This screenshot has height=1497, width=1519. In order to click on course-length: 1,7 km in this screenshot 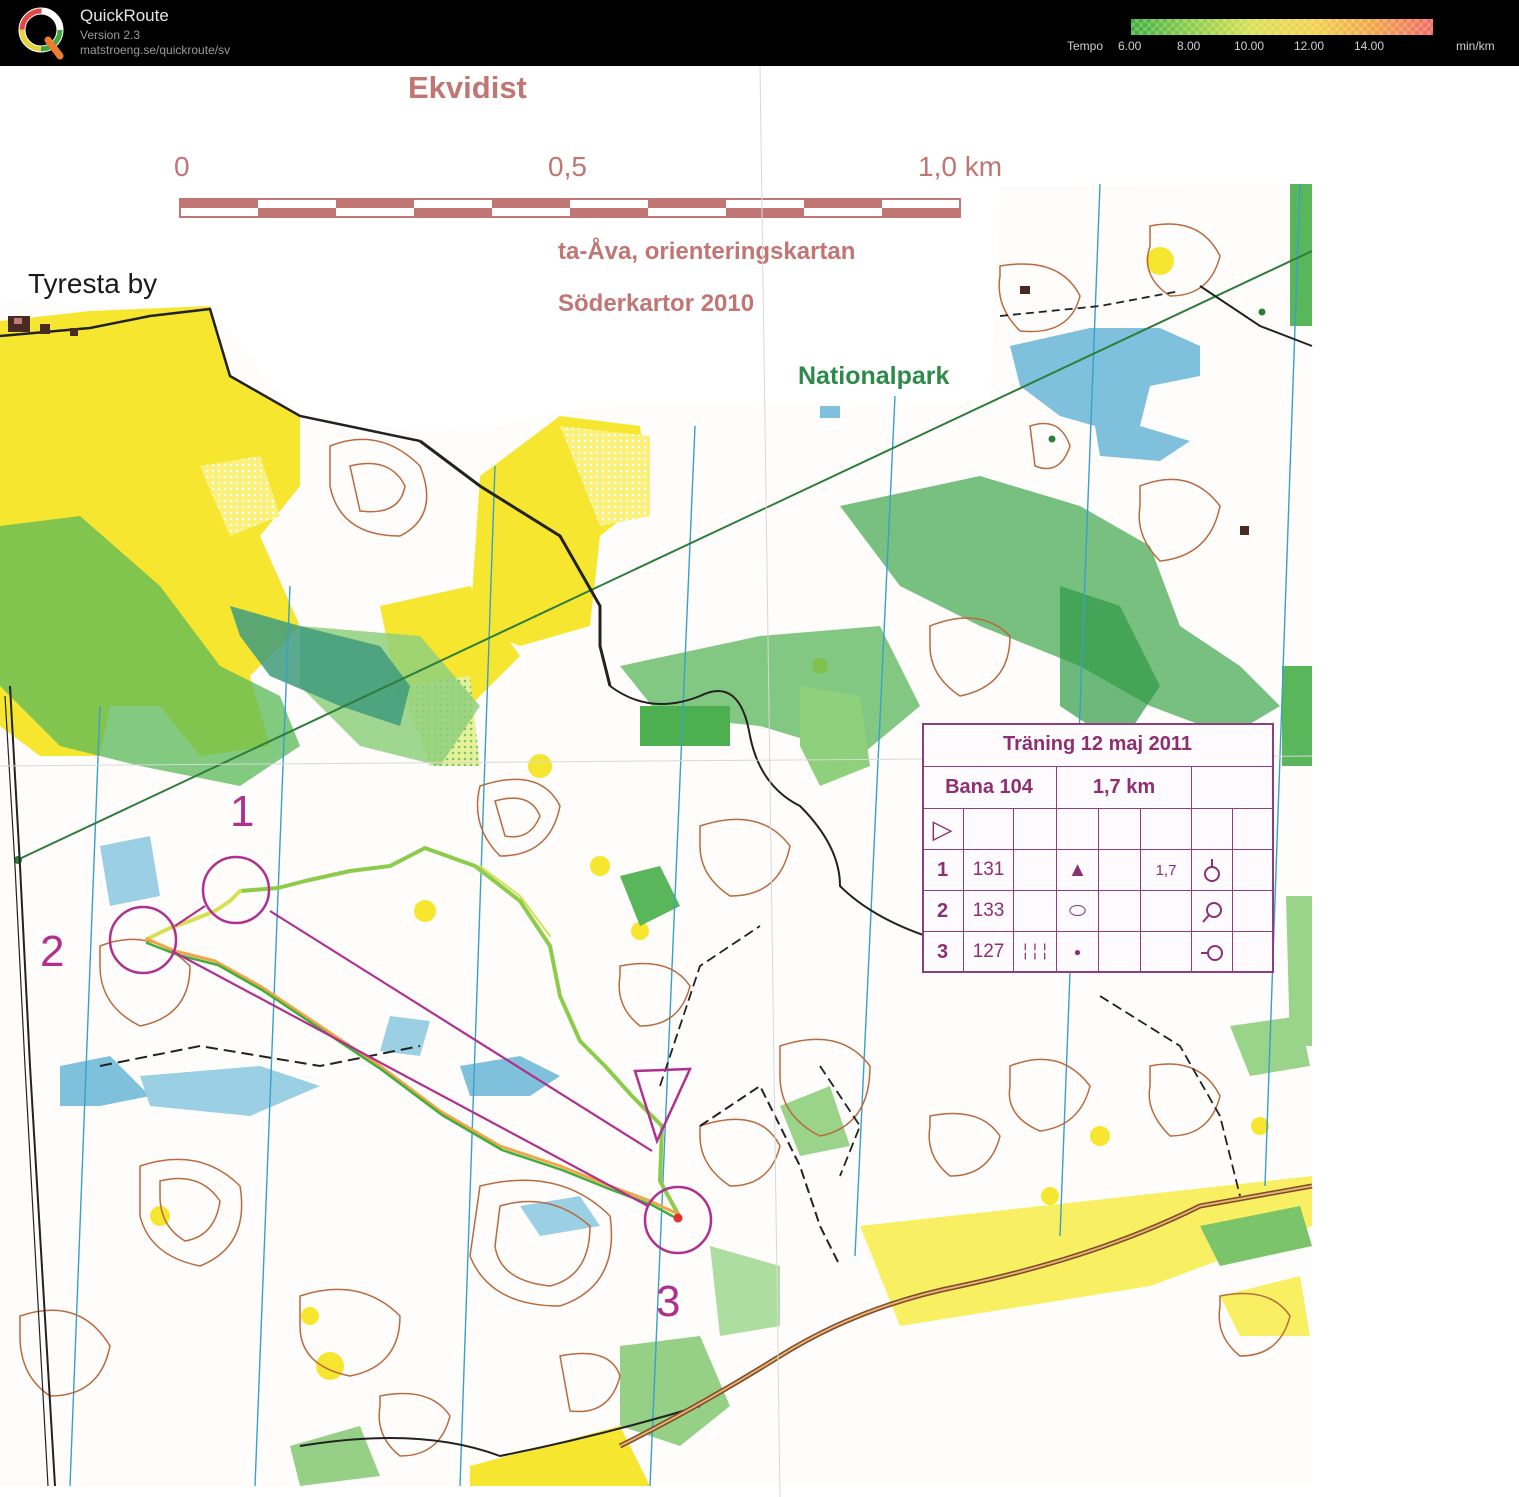, I will do `click(1124, 788)`.